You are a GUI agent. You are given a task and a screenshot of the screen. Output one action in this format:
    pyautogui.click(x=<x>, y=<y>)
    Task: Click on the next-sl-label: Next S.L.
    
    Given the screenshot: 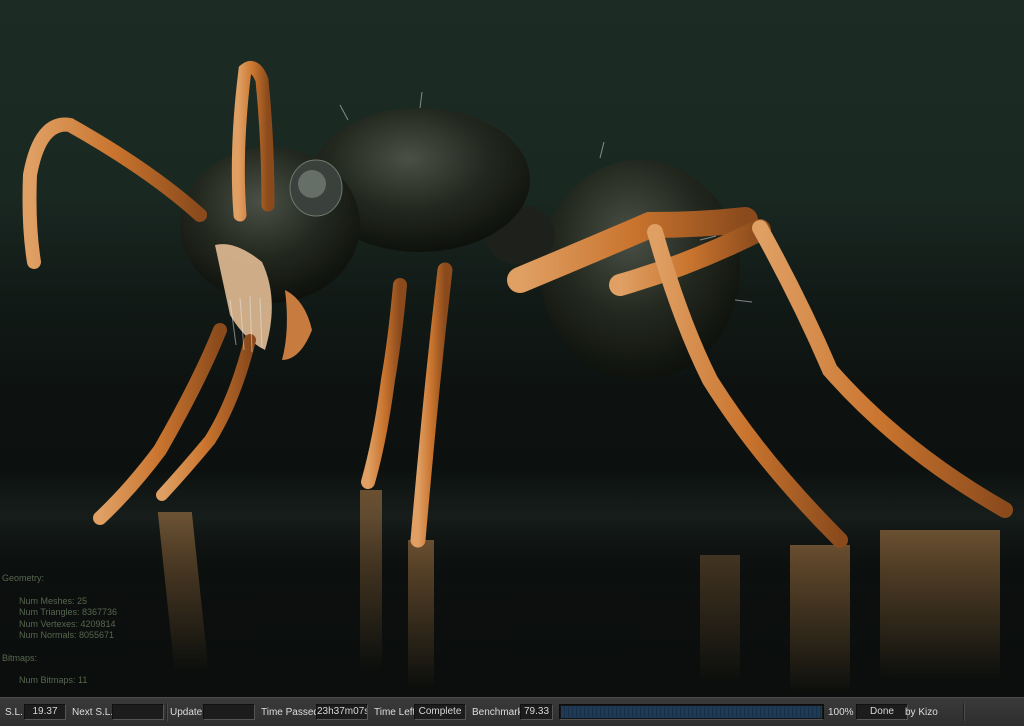 What is the action you would take?
    pyautogui.click(x=93, y=712)
    